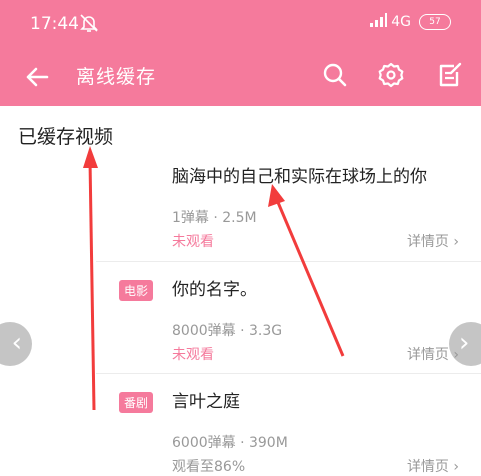  Describe the element at coordinates (209, 467) in the screenshot. I see `watch-progress: 观看至86%` at that location.